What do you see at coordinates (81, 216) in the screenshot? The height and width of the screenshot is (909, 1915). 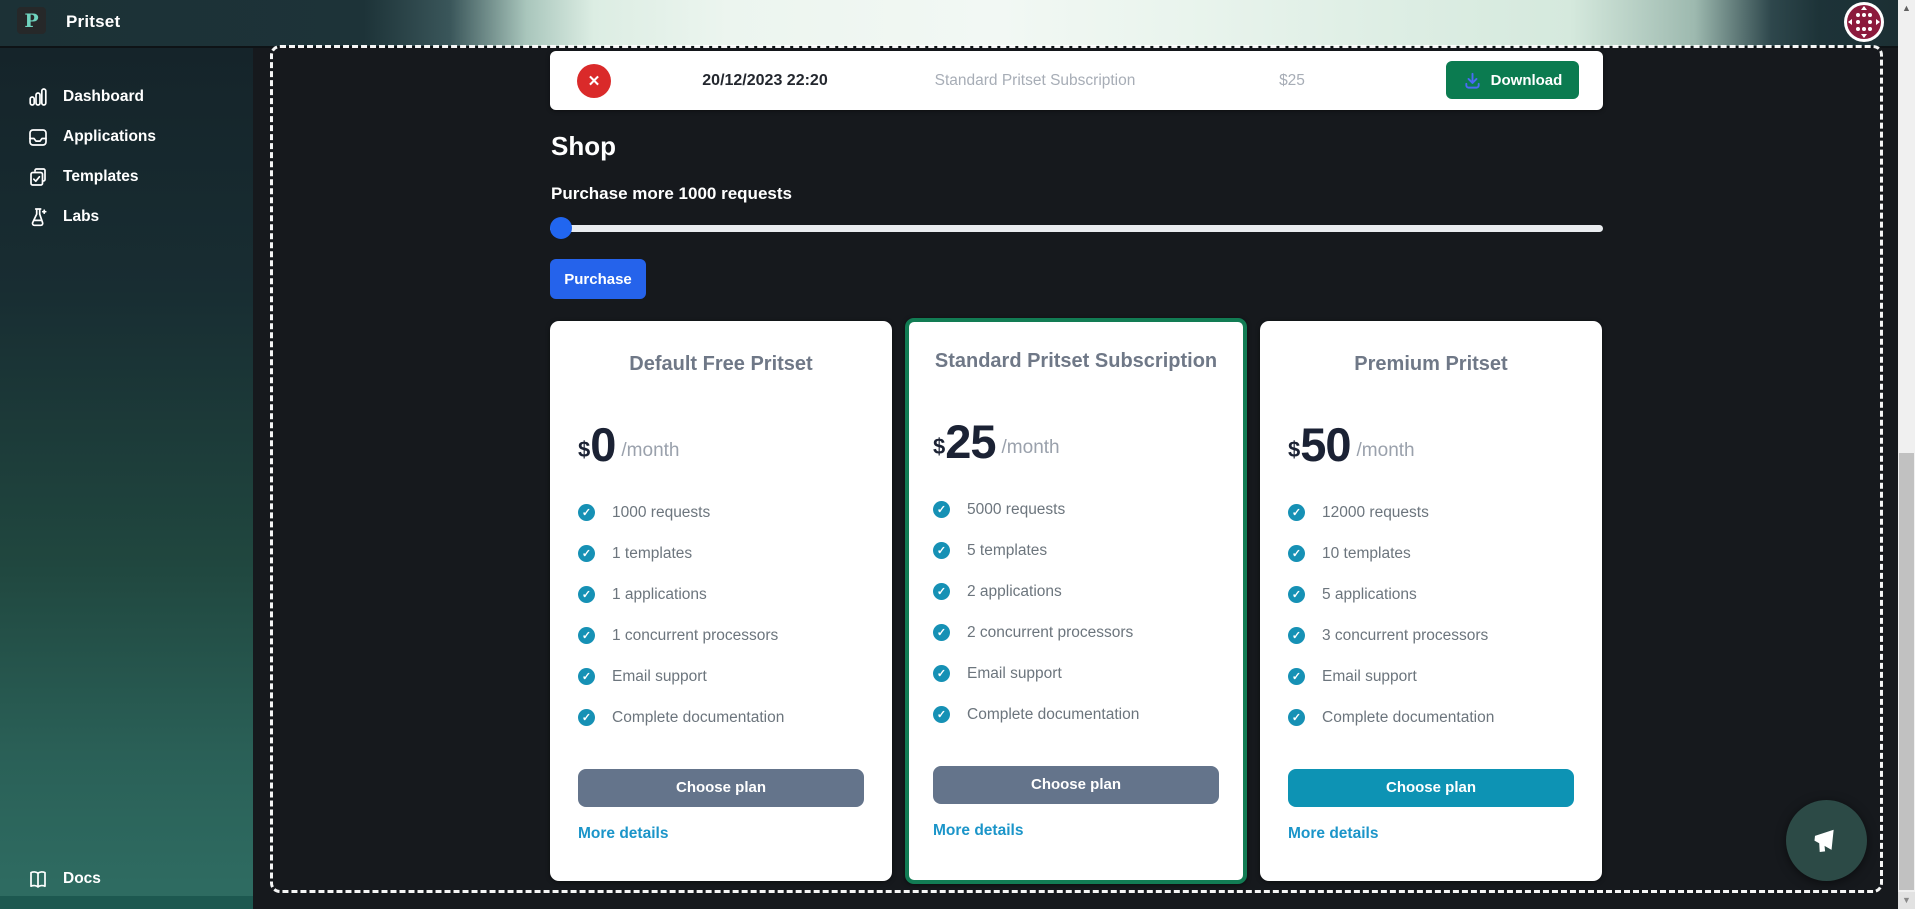 I see `sidebar-item-label: Labs` at bounding box center [81, 216].